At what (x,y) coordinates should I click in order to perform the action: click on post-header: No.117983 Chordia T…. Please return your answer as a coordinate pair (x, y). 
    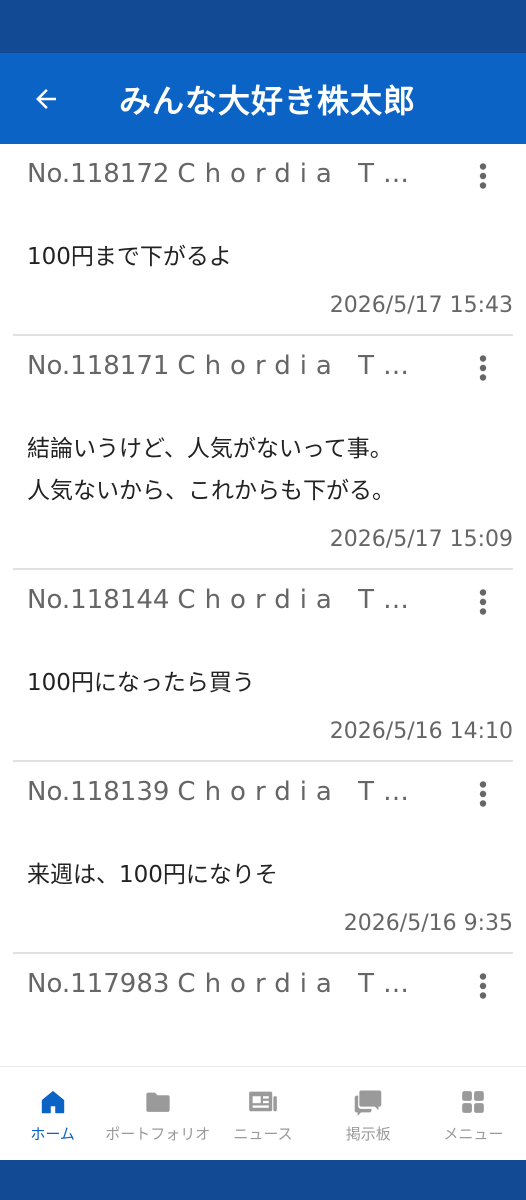
    Looking at the image, I should click on (263, 984).